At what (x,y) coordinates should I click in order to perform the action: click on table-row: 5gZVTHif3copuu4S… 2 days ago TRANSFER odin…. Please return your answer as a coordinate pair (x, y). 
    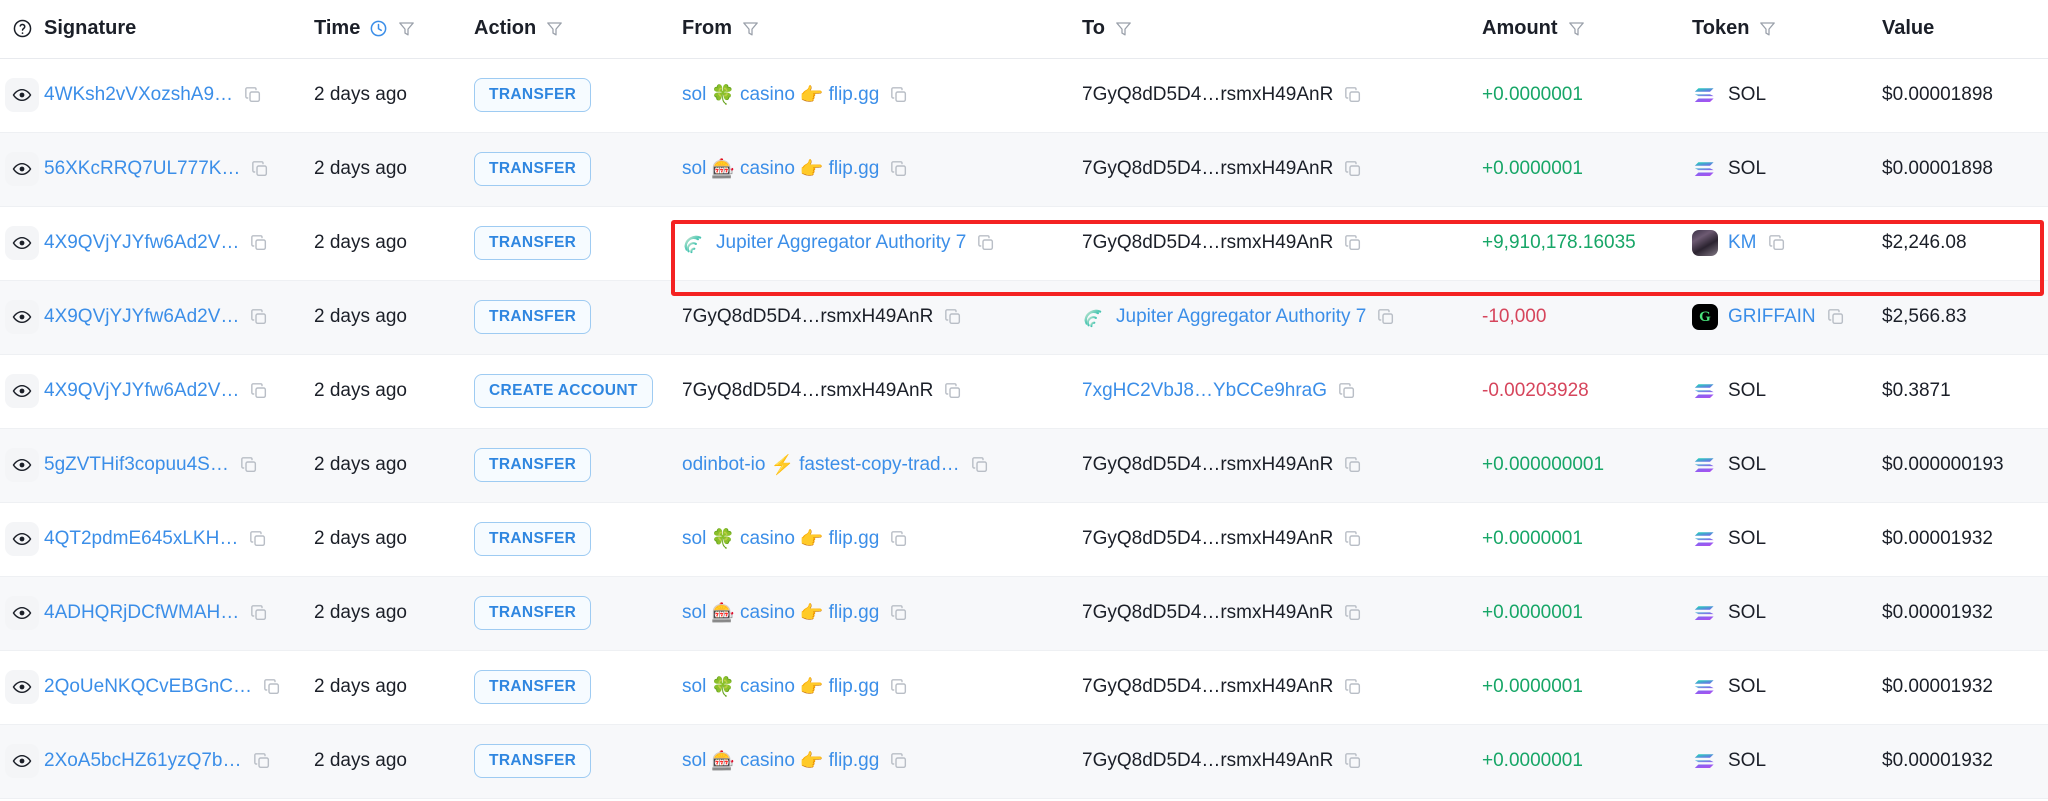
    Looking at the image, I should click on (1024, 465).